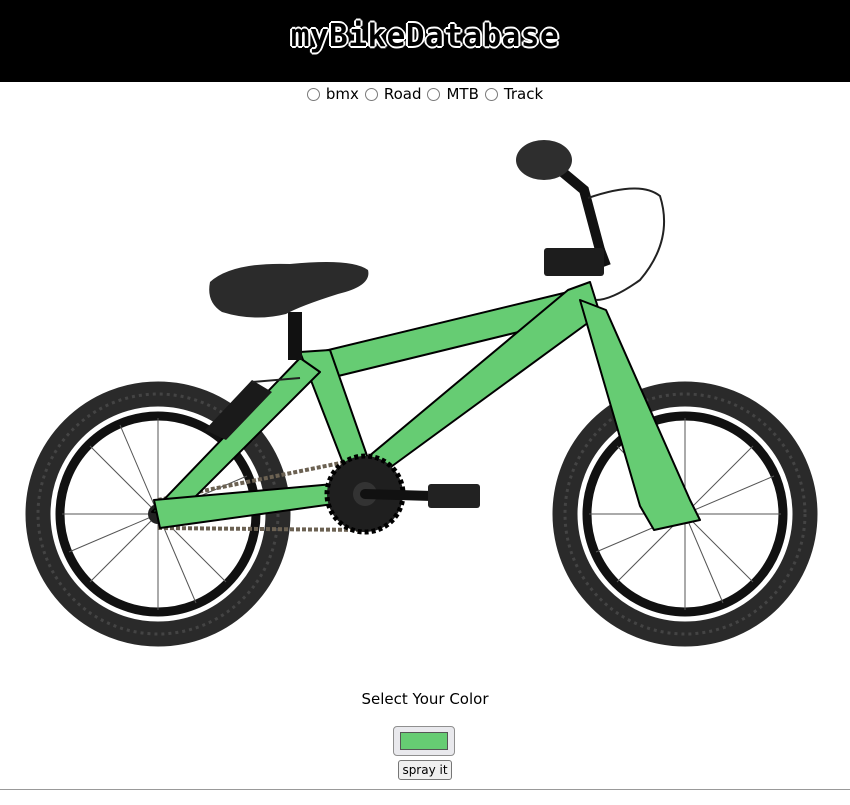 This screenshot has height=805, width=850. What do you see at coordinates (402, 94) in the screenshot?
I see `radio-road-label: Road` at bounding box center [402, 94].